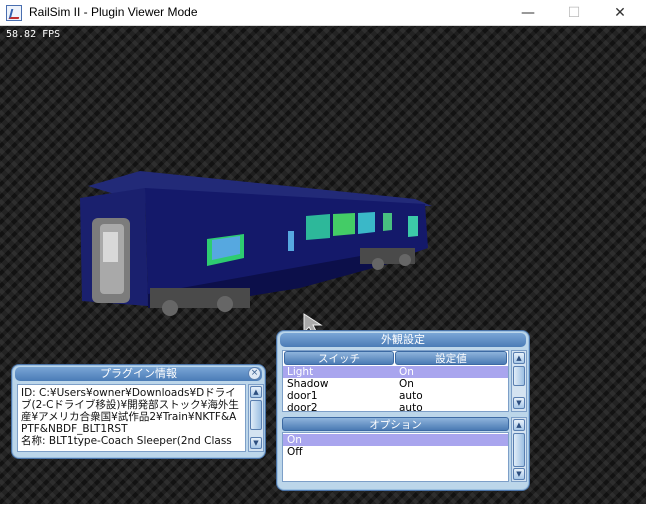 This screenshot has width=646, height=509. I want to click on column-switch: スイッチ, so click(339, 358).